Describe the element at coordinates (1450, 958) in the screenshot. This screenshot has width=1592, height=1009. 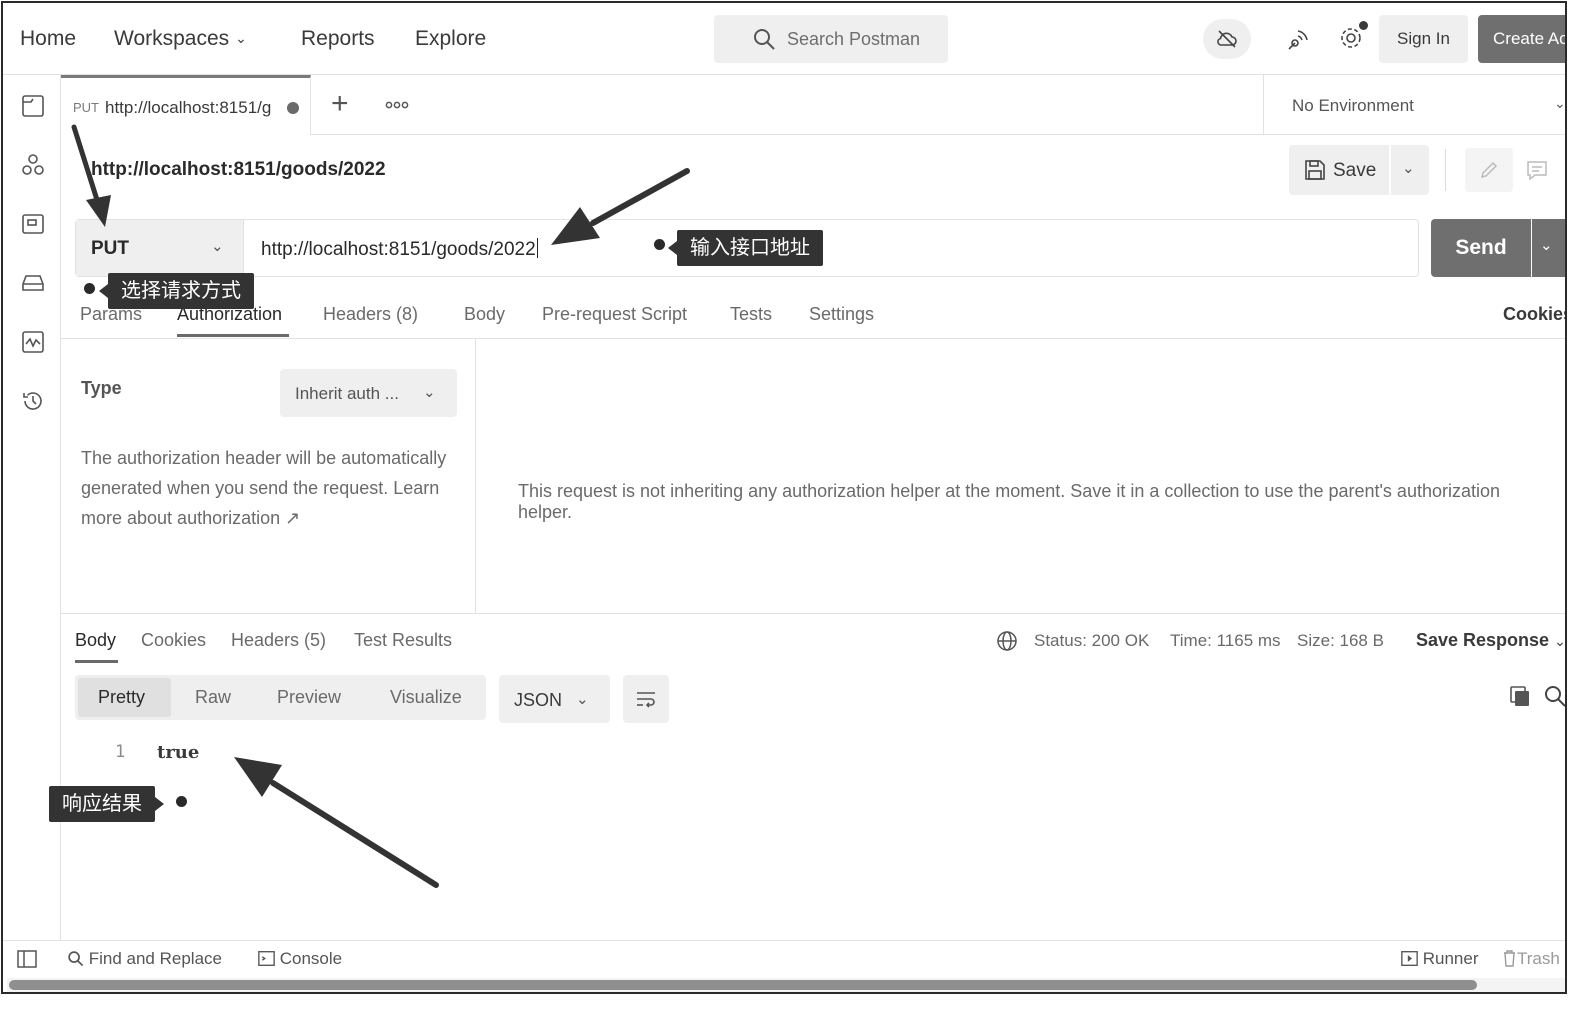
I see `runner-label: Runner` at that location.